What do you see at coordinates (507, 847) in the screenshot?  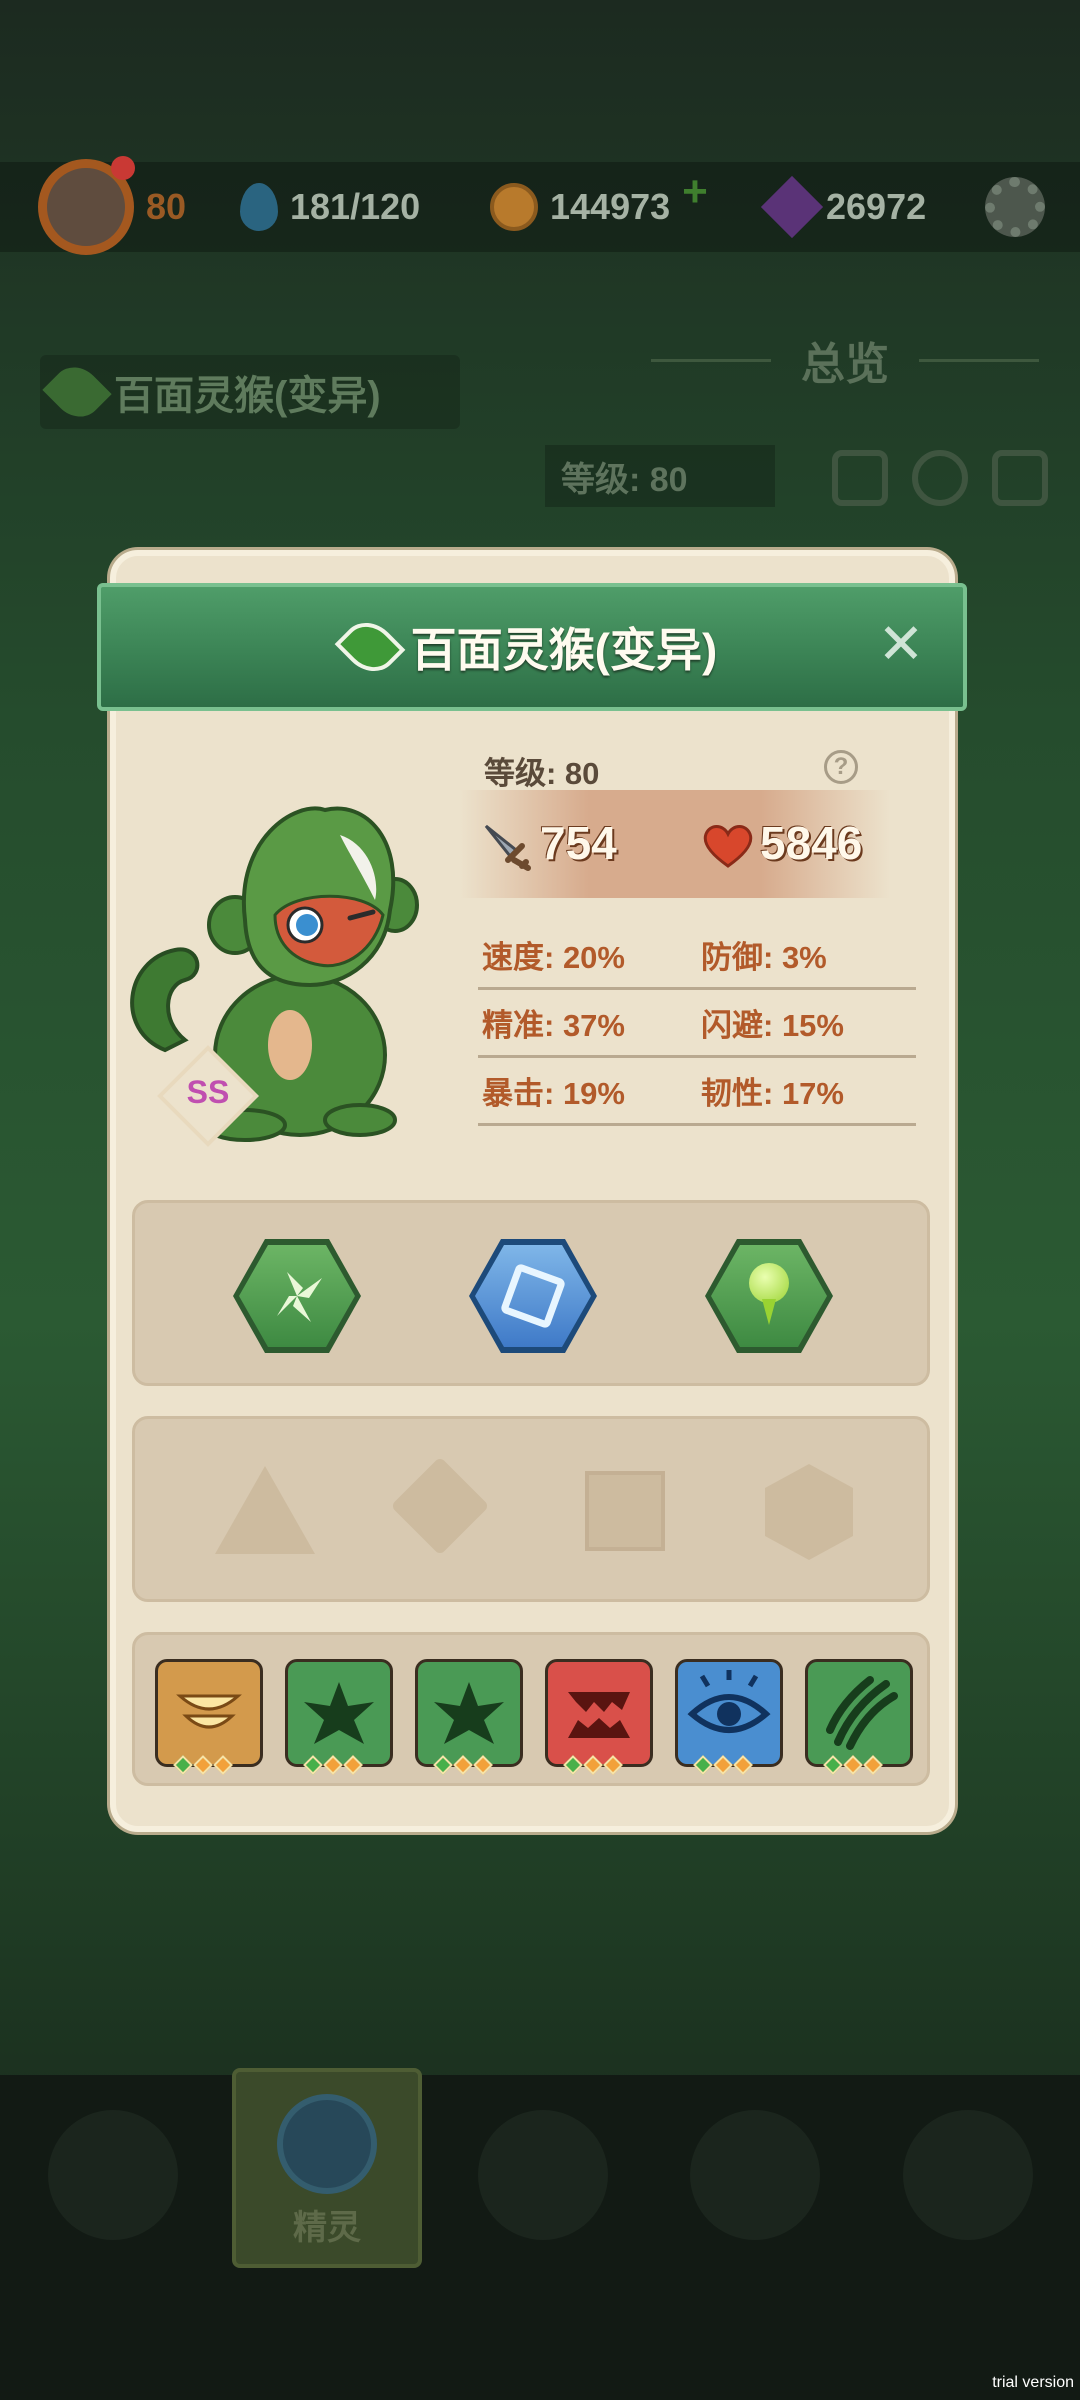 I see `sword-icon` at bounding box center [507, 847].